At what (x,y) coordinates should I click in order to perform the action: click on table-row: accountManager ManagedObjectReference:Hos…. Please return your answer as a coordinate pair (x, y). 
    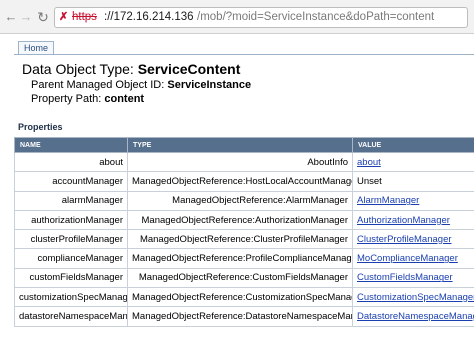
    Looking at the image, I should click on (244, 181).